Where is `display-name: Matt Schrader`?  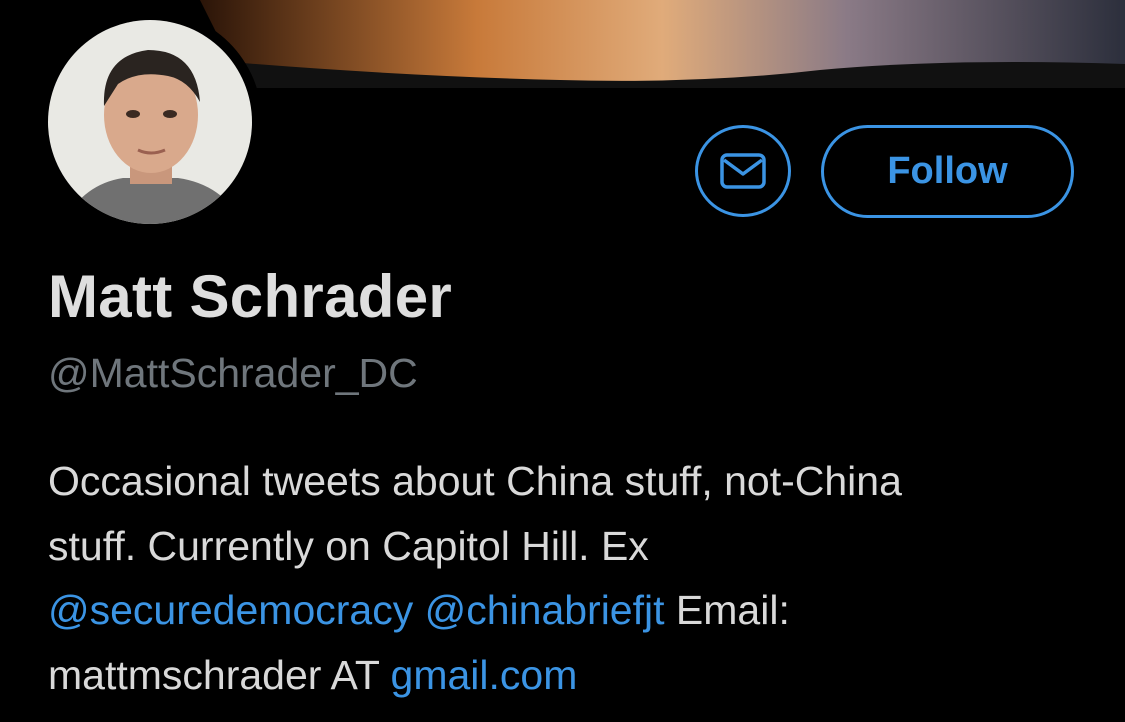
display-name: Matt Schrader is located at coordinates (250, 296).